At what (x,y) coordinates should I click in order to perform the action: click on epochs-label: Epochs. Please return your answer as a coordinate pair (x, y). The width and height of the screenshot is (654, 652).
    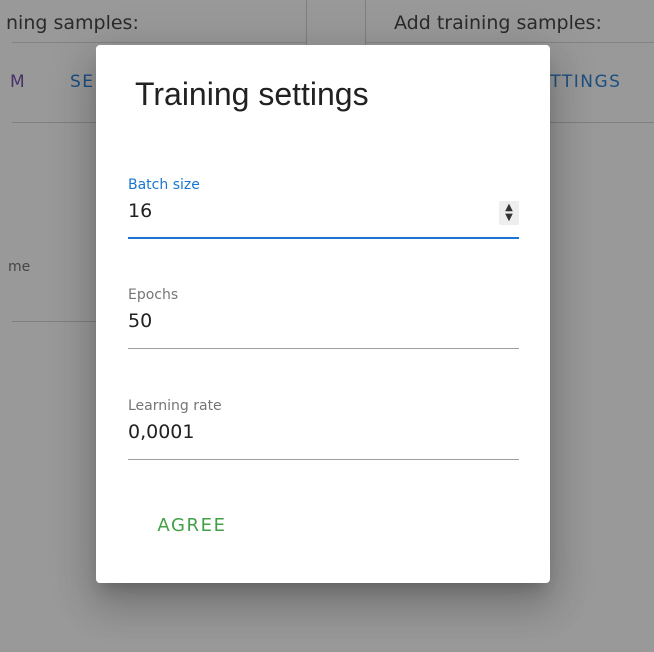
    Looking at the image, I should click on (153, 295).